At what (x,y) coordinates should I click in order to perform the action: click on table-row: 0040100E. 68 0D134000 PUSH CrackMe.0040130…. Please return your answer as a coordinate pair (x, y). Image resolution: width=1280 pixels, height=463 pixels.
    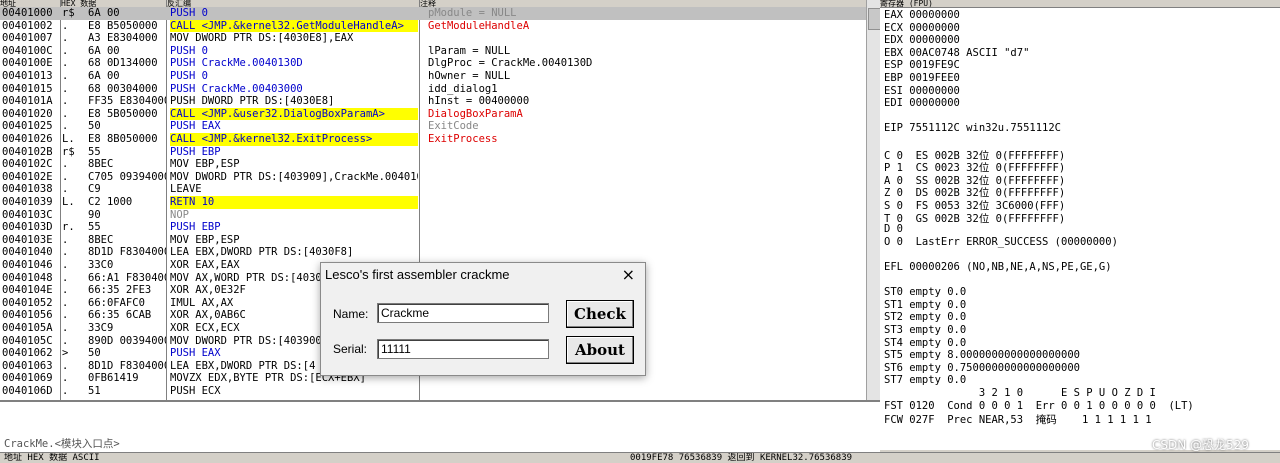
    Looking at the image, I should click on (433, 63).